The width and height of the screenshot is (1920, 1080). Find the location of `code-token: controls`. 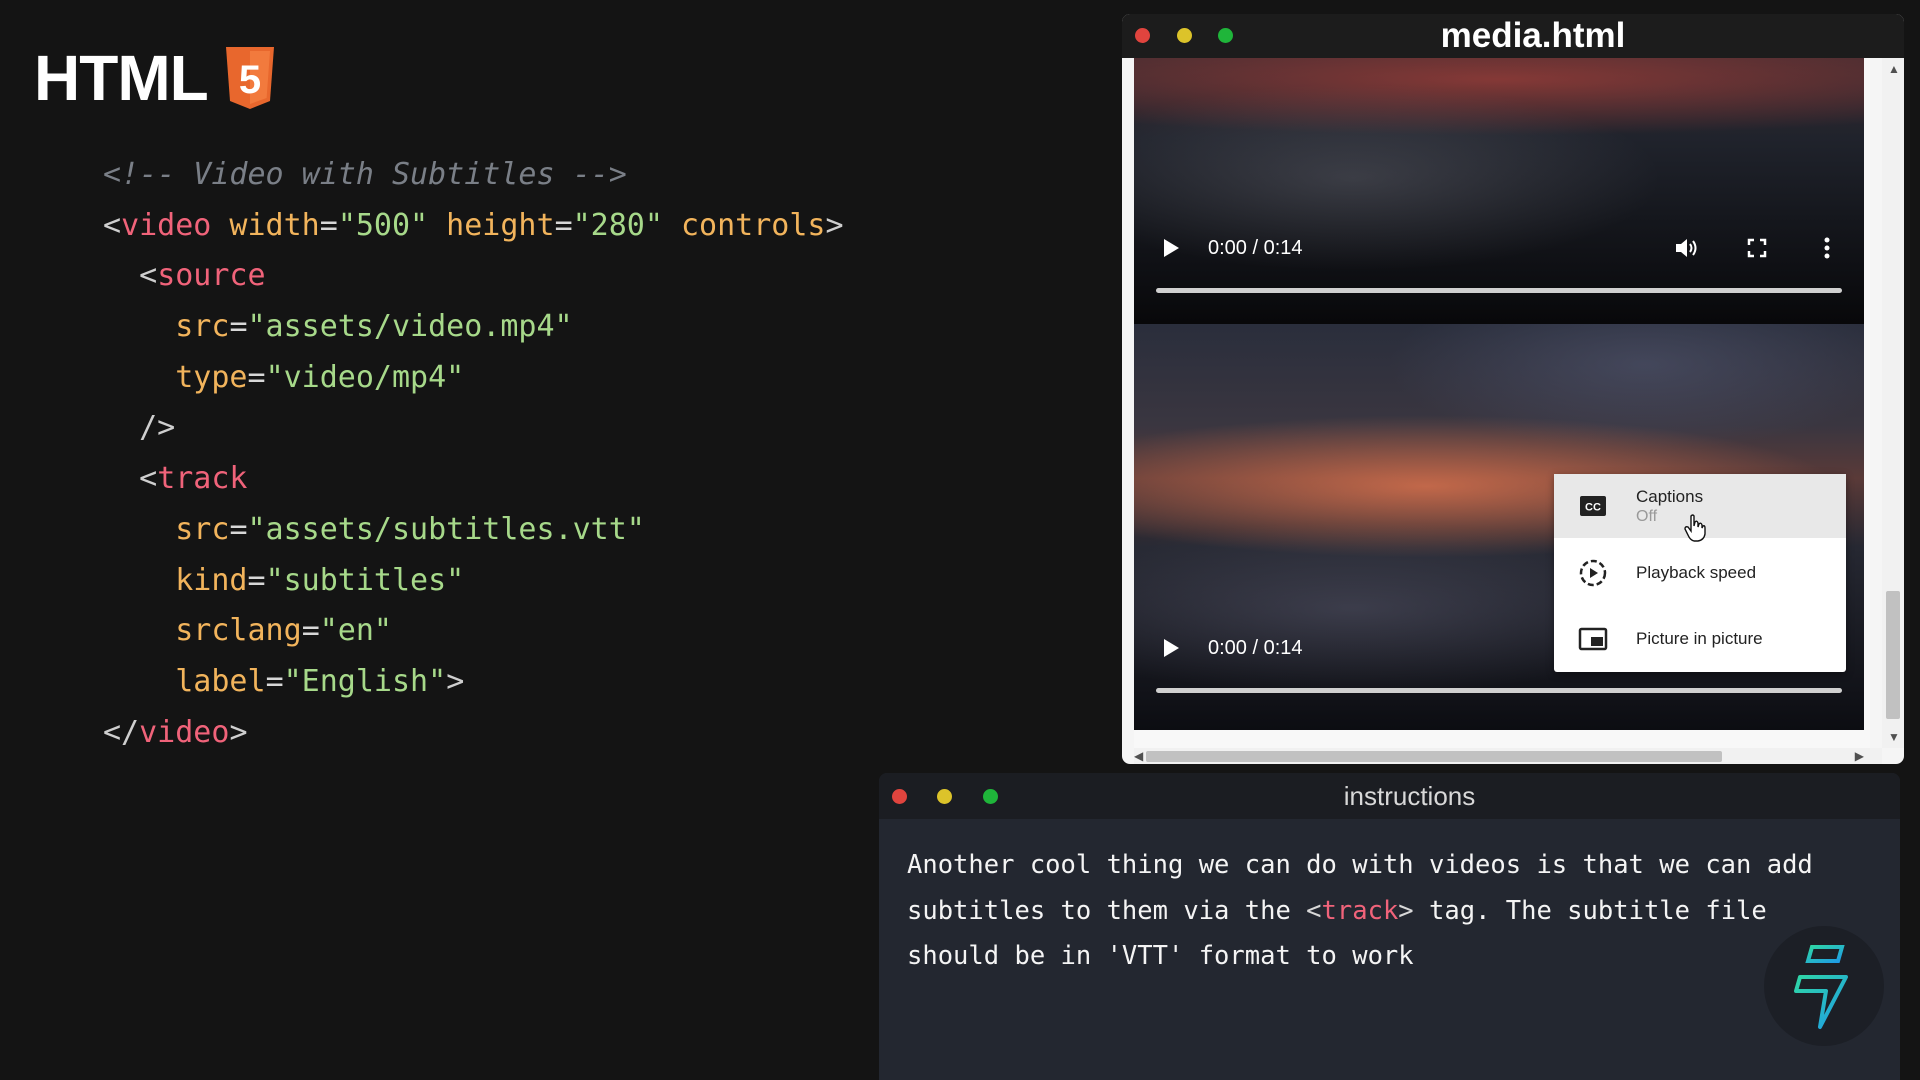

code-token: controls is located at coordinates (744, 225).